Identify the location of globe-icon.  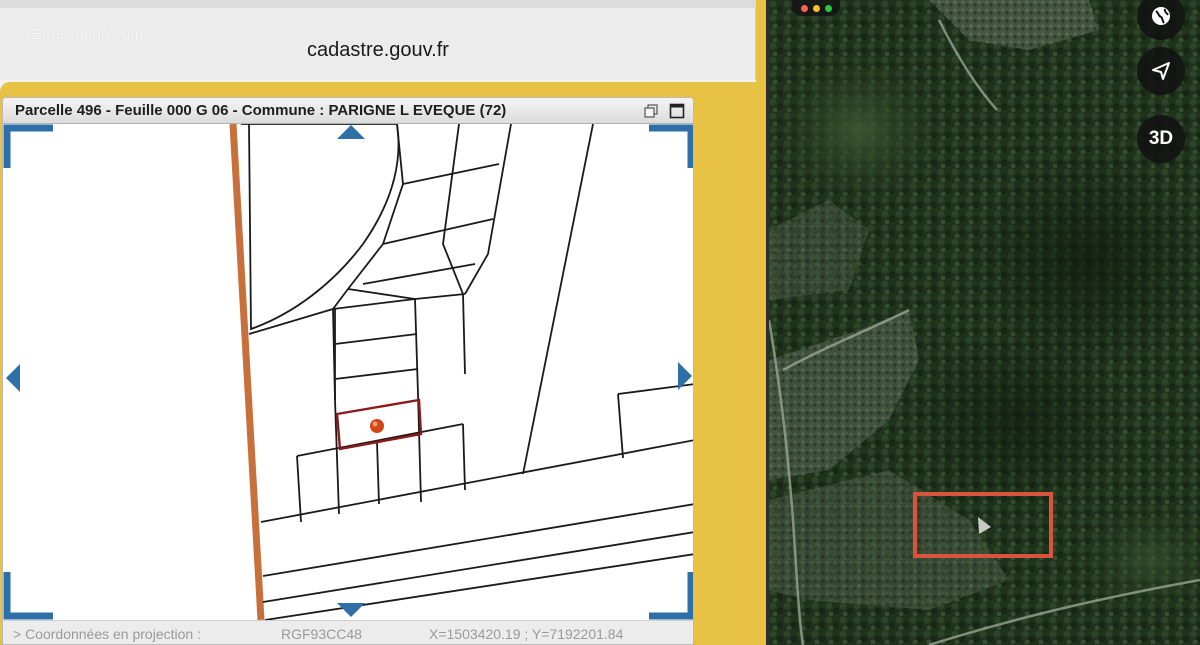
(1161, 16).